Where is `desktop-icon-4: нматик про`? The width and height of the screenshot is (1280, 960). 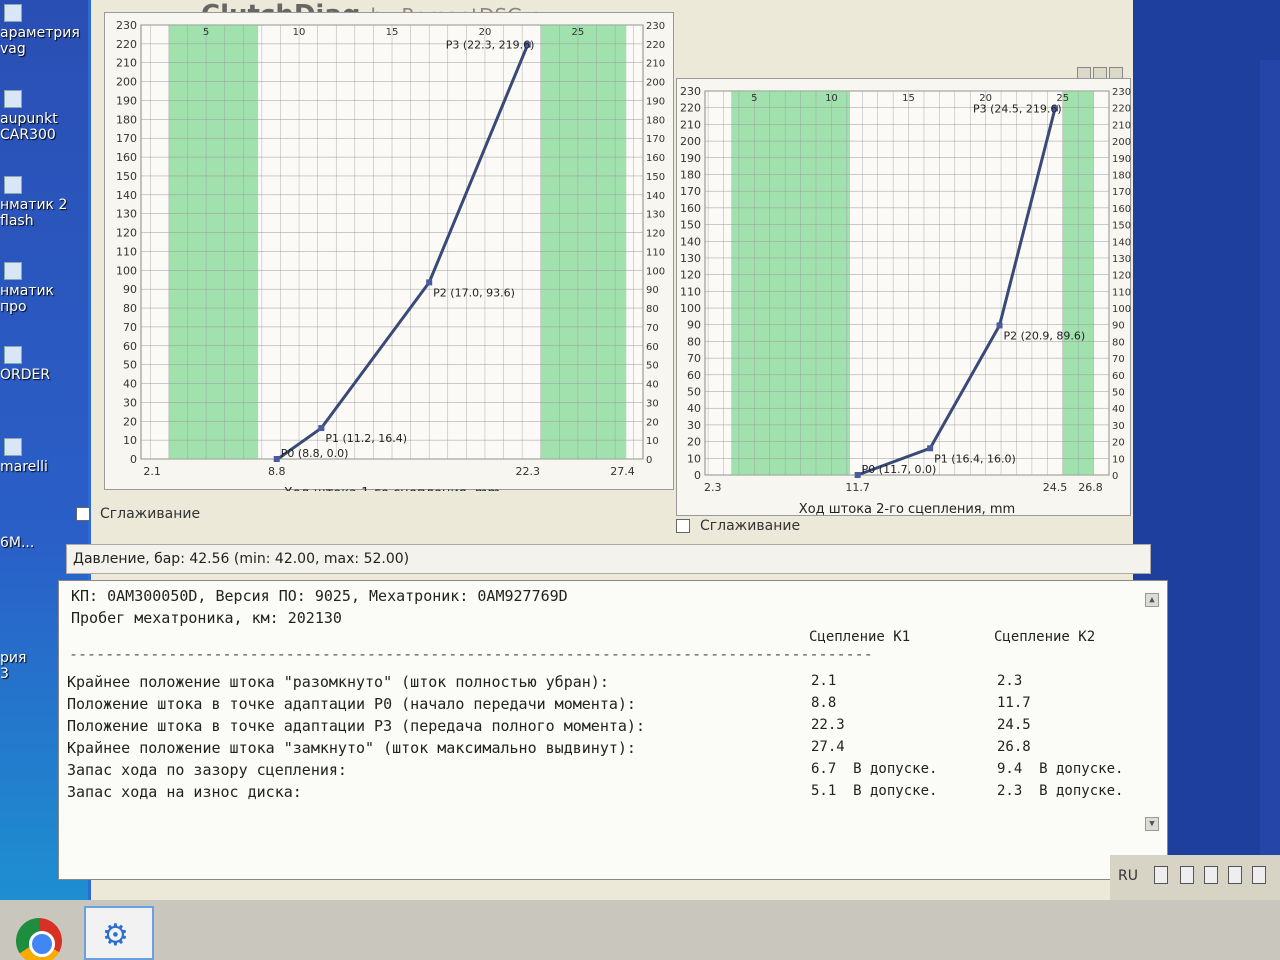 desktop-icon-4: нматик про is located at coordinates (46, 288).